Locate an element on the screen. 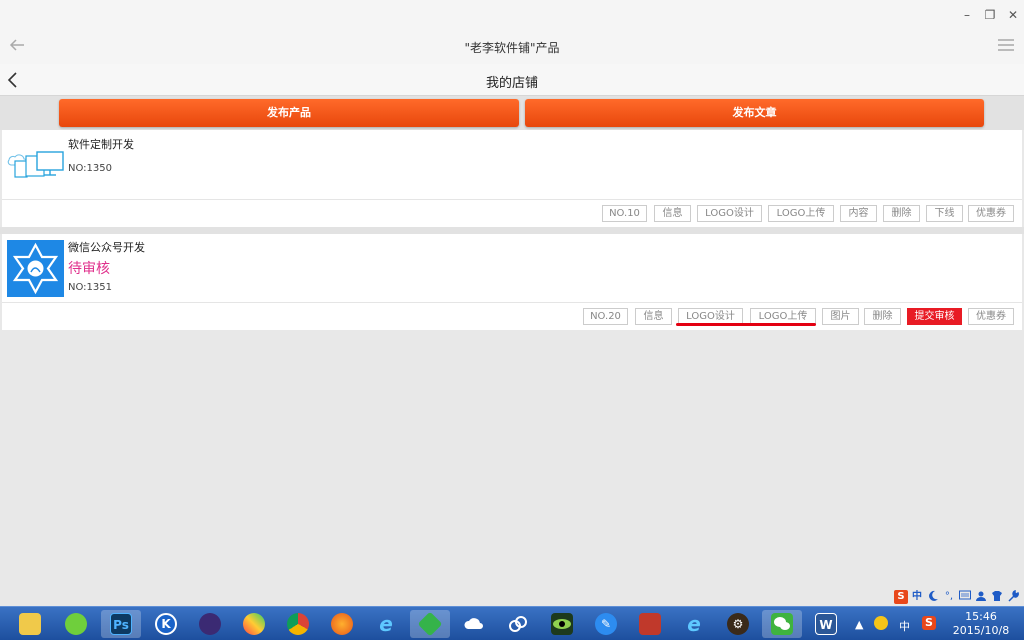 The height and width of the screenshot is (640, 1024). app-title: "老李软件铺"产品 is located at coordinates (512, 48).